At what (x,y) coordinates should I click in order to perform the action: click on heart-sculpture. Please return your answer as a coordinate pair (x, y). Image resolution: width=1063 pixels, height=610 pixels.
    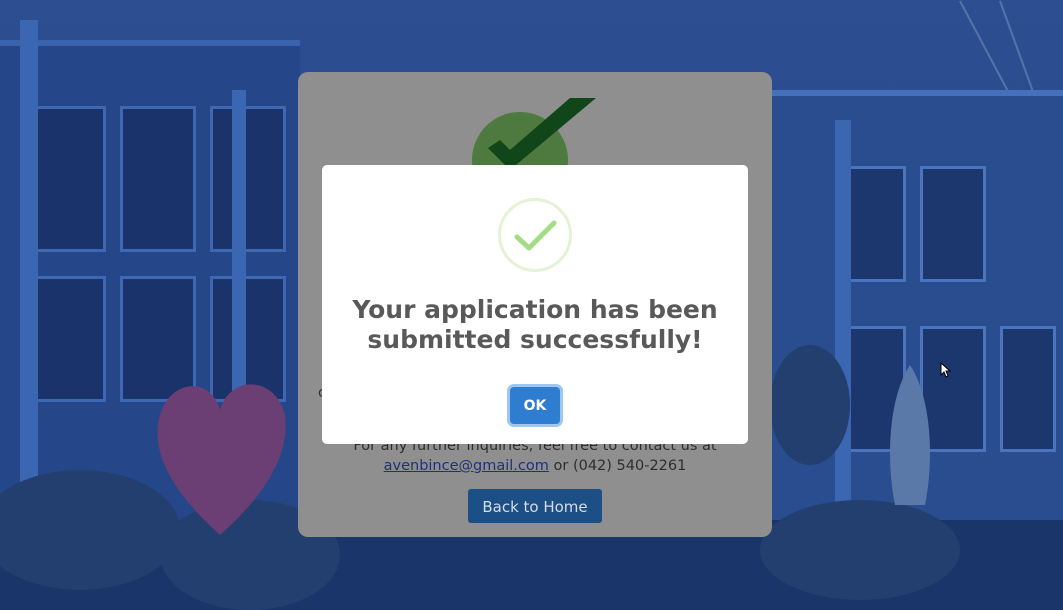
    Looking at the image, I should click on (220, 455).